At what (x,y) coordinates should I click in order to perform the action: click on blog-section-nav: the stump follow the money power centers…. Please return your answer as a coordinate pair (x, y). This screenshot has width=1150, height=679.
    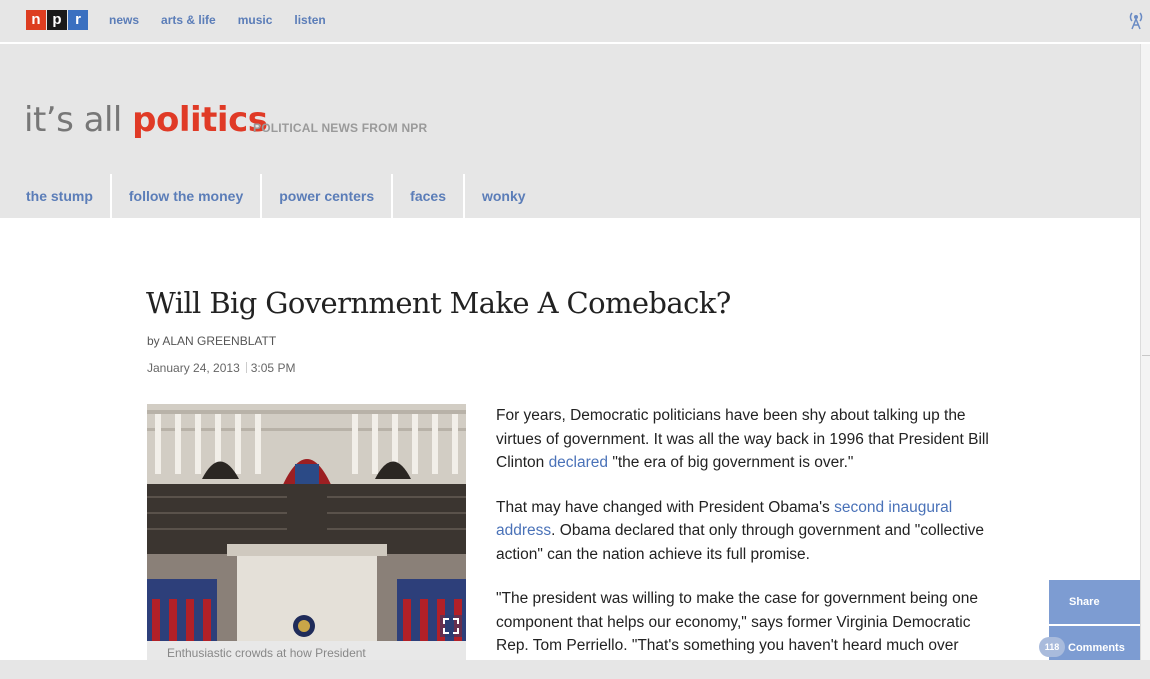
    Looking at the image, I should click on (271, 196).